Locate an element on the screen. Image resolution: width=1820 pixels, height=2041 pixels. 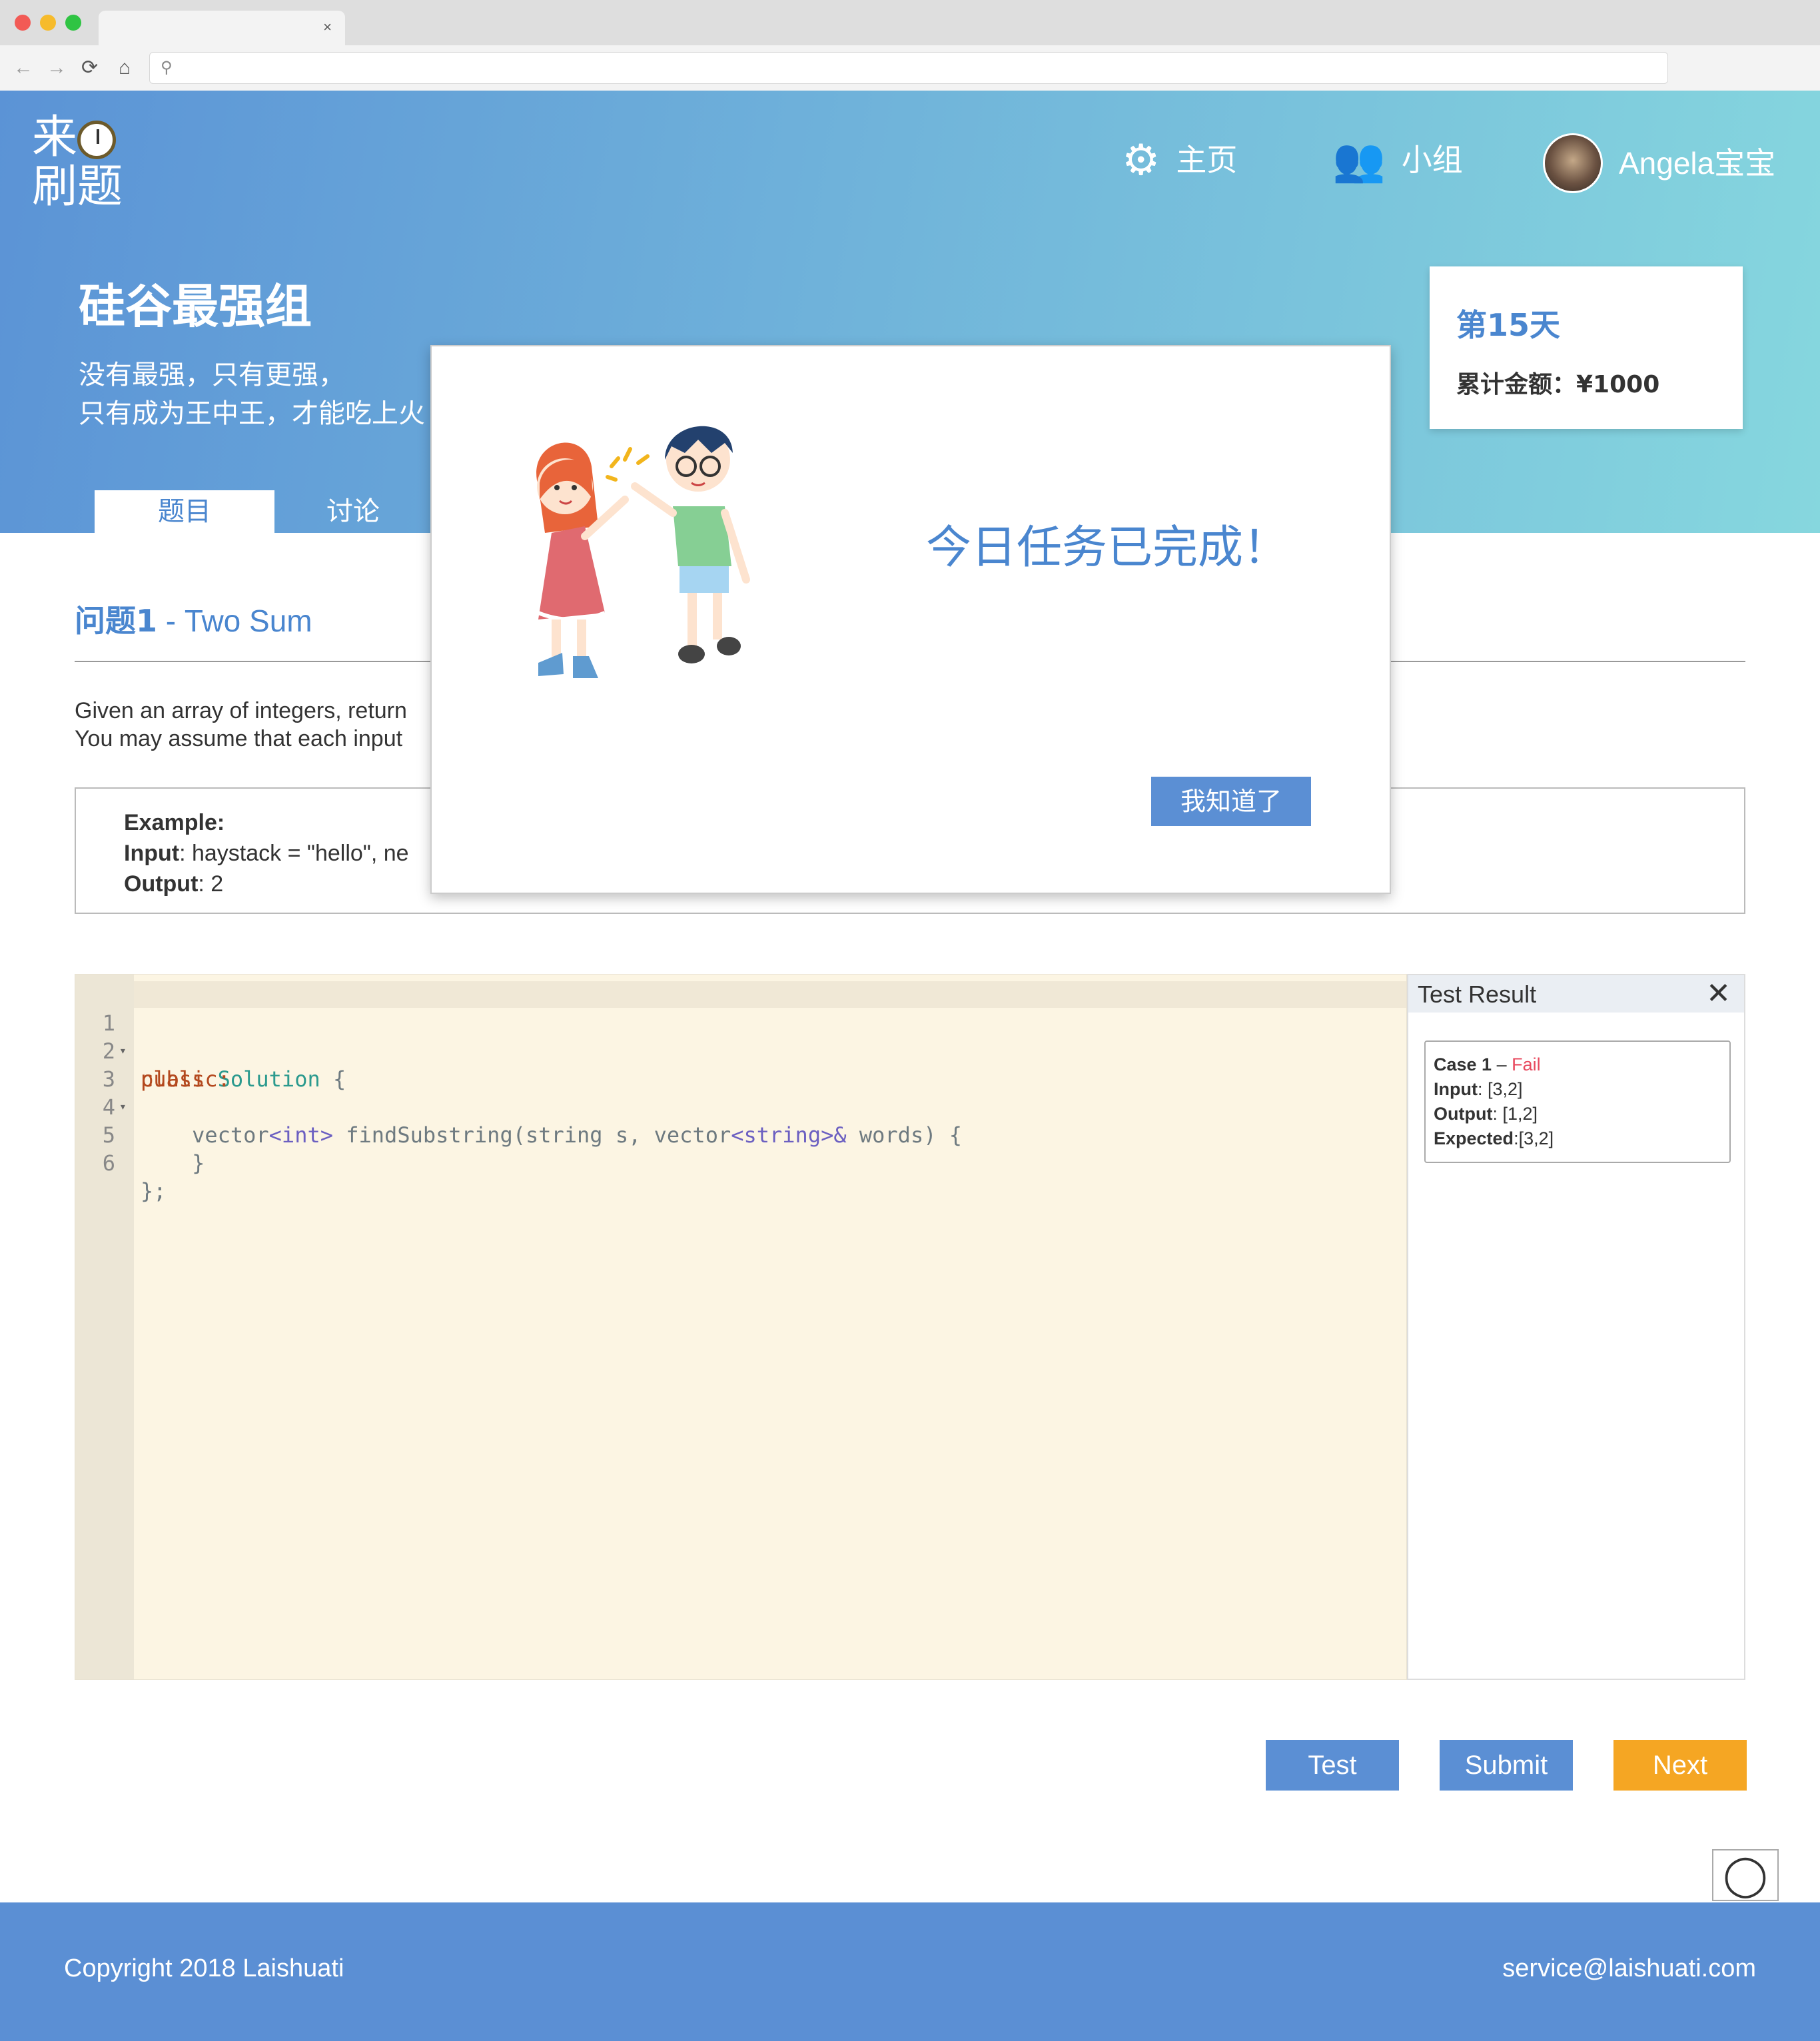
close-window-dot is located at coordinates (23, 23).